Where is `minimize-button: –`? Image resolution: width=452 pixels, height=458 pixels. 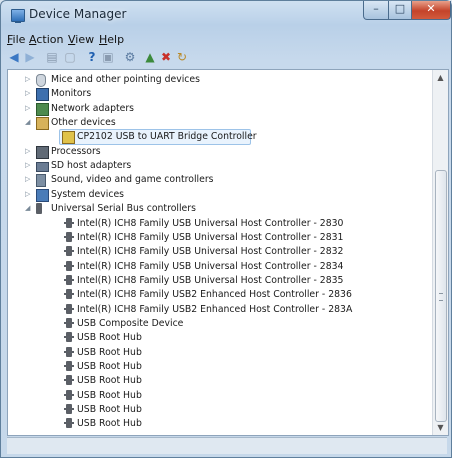
minimize-button: – is located at coordinates (376, 10).